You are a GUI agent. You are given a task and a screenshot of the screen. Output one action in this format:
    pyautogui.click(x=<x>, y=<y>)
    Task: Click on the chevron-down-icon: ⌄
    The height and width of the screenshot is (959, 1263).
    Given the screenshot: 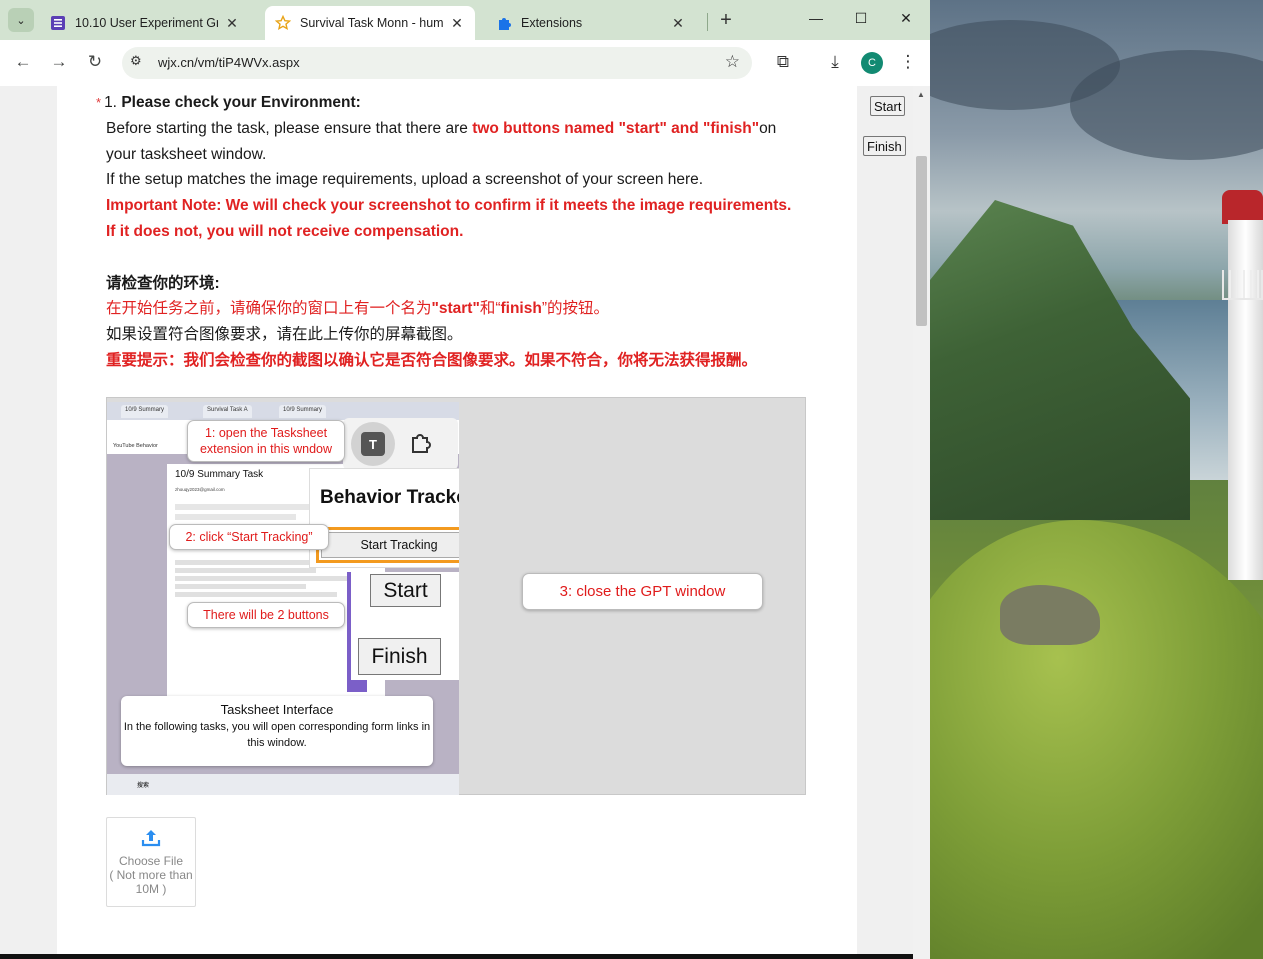 What is the action you would take?
    pyautogui.click(x=21, y=20)
    